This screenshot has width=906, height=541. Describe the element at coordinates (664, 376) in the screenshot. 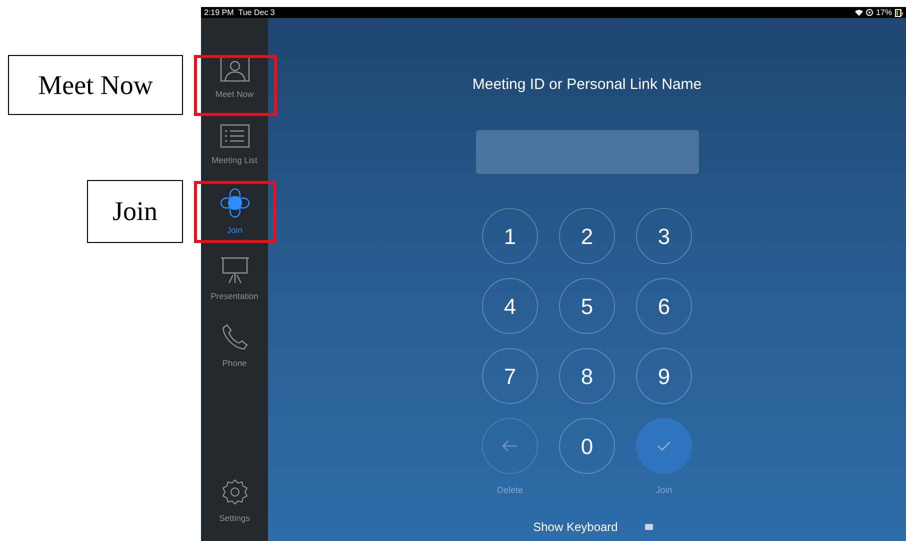

I see `digit-key: 9` at that location.